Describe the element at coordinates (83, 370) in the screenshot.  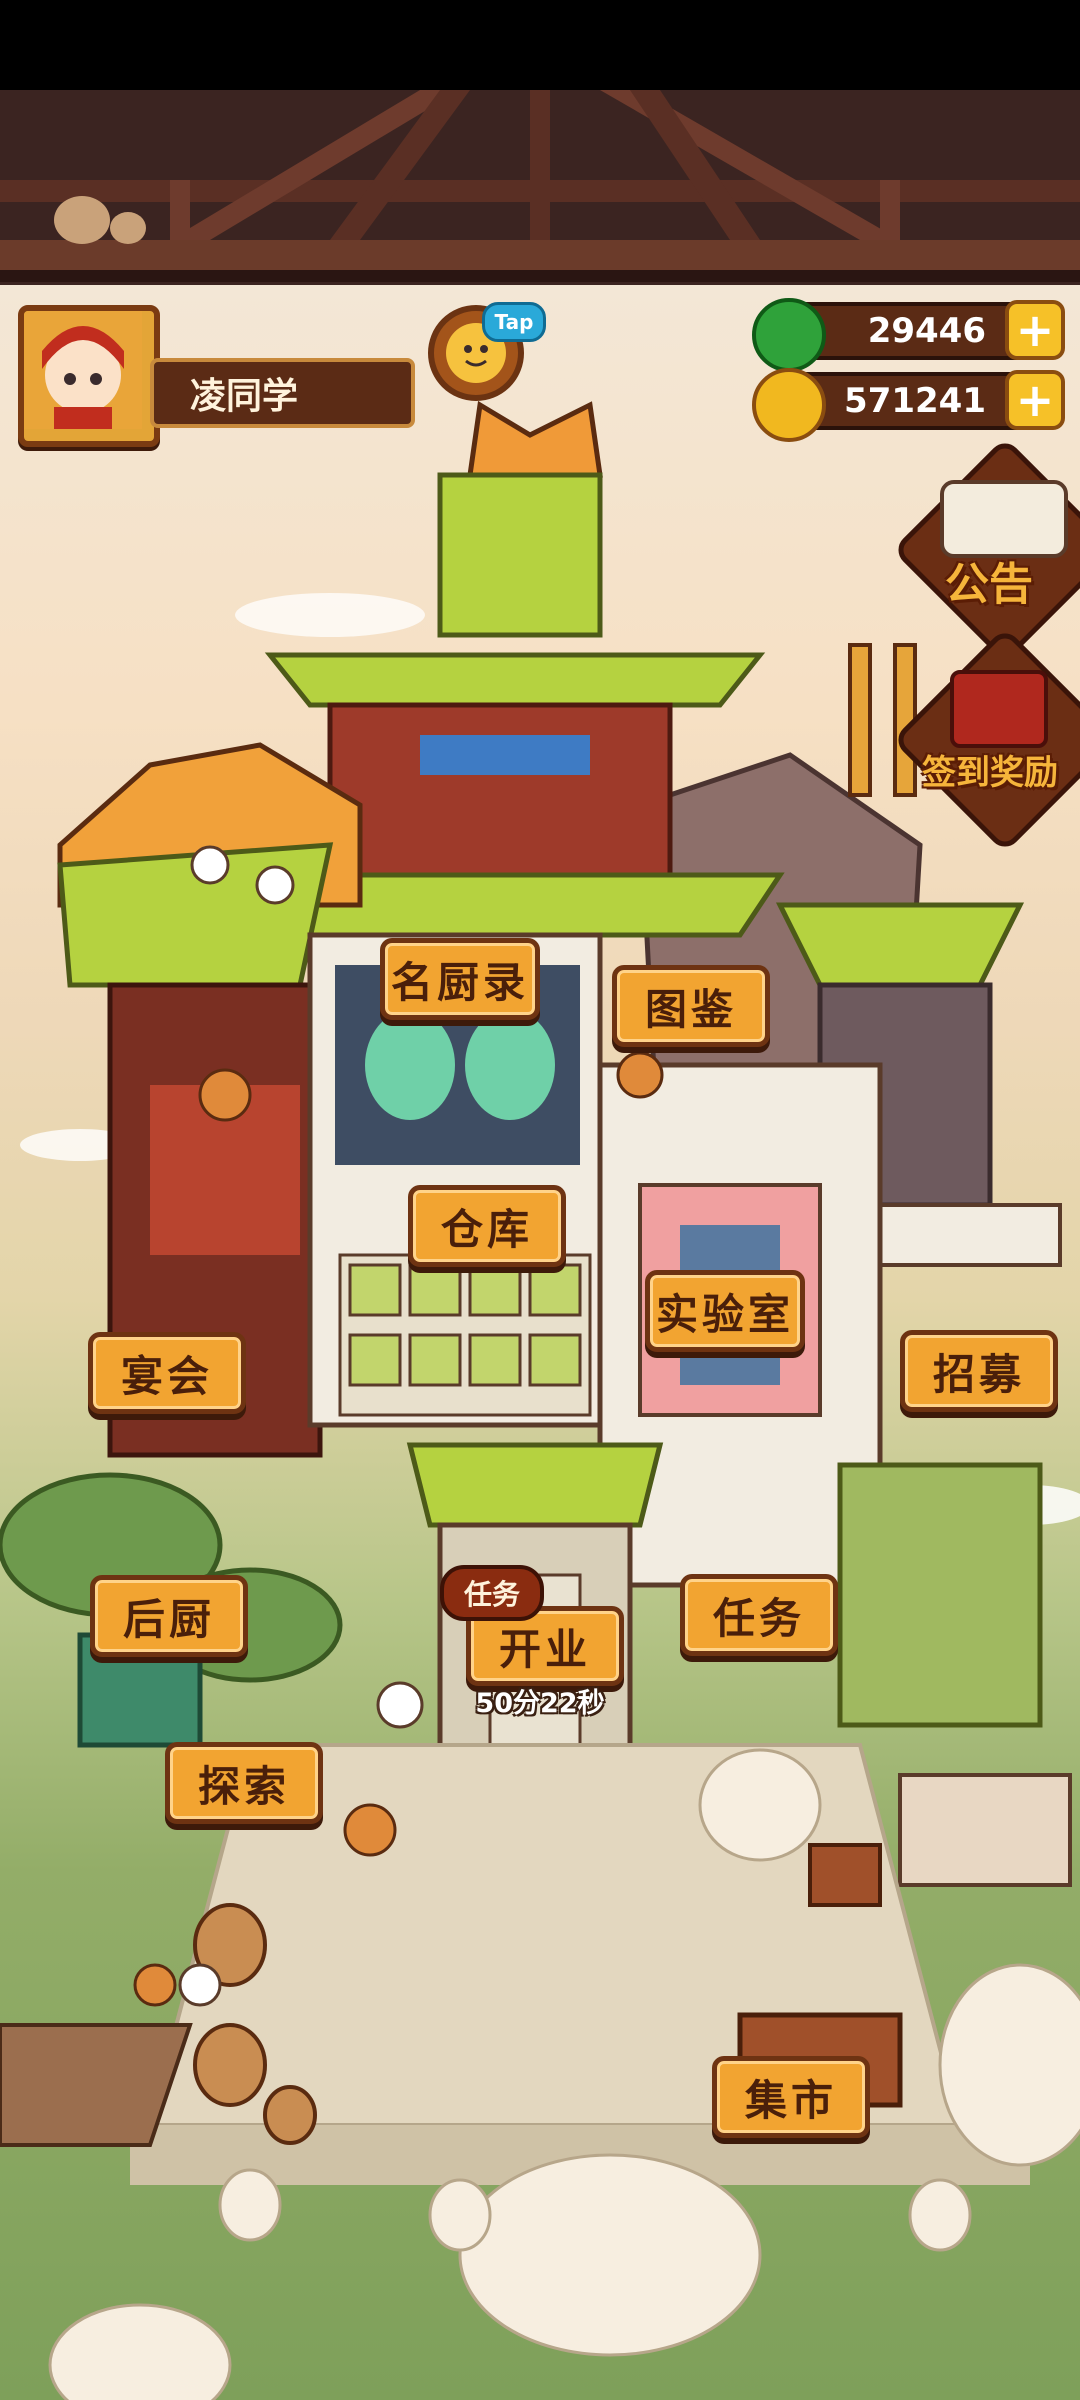
I see `avatar-portrait-icon` at that location.